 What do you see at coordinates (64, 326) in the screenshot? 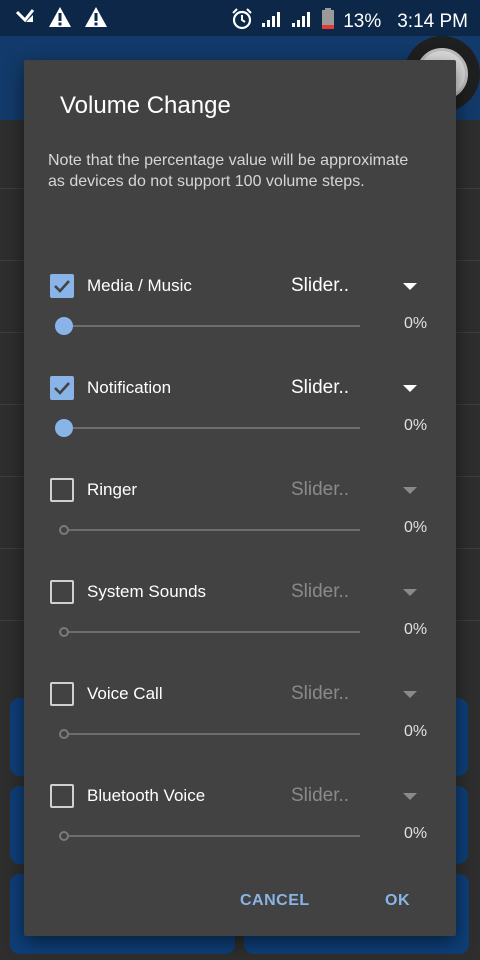
I see `media-slider-thumb` at bounding box center [64, 326].